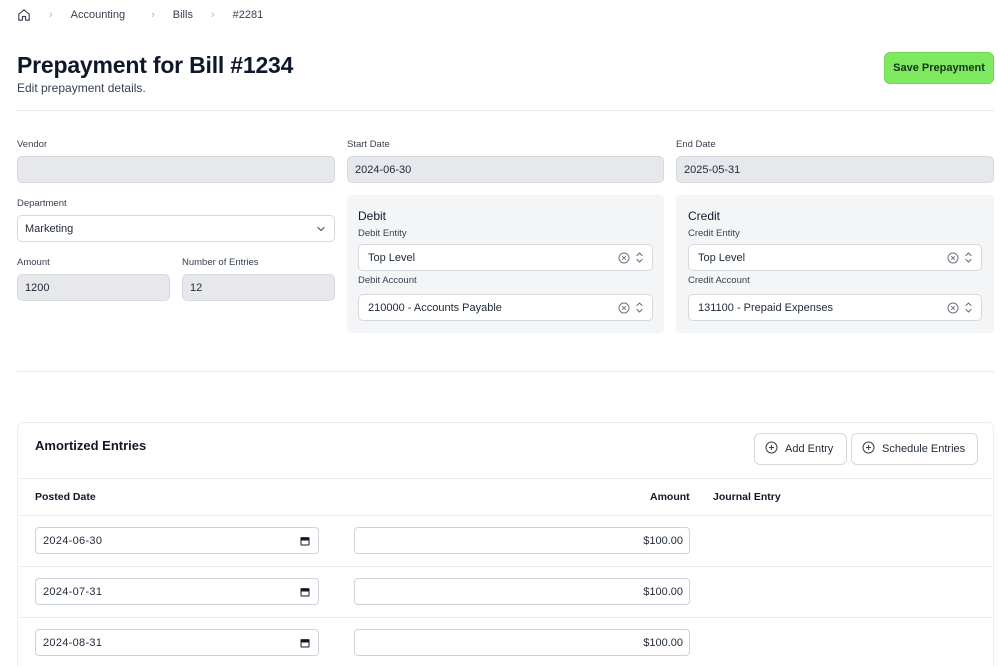  I want to click on page-title: Prepayment for Bill #1234, so click(155, 65).